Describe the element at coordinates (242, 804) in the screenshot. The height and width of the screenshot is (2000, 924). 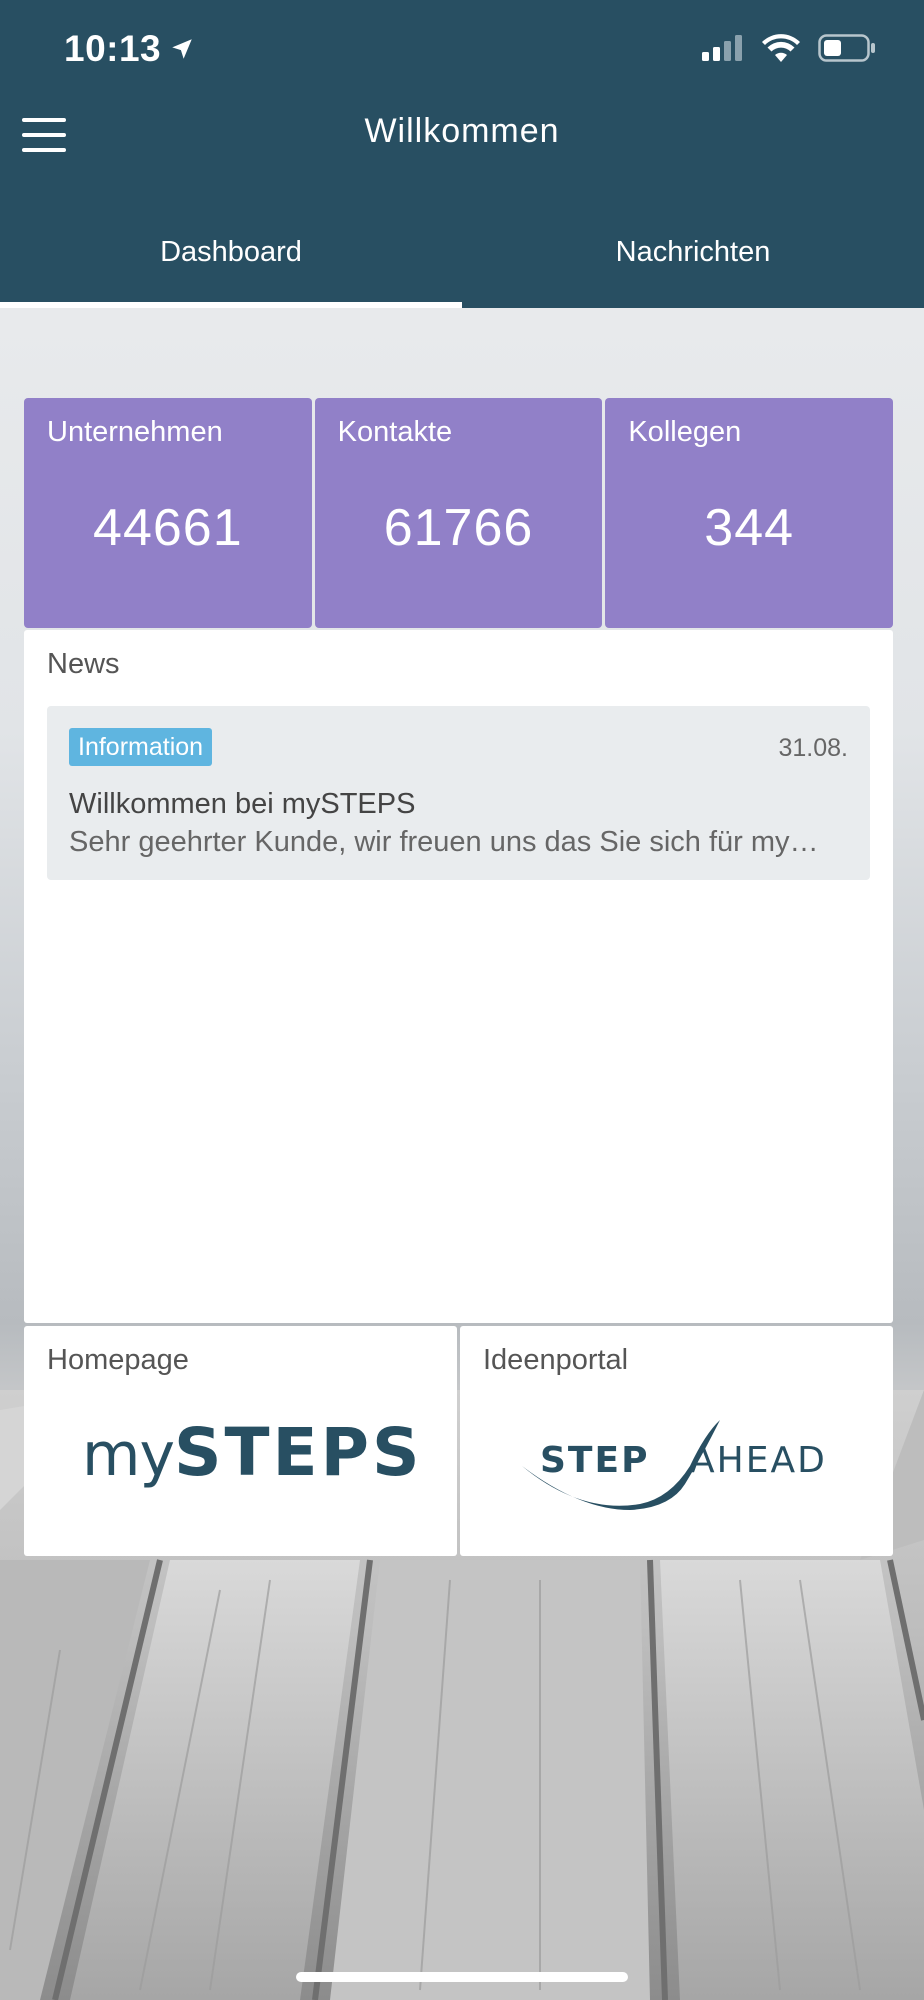
I see `news-headline: Willkommen bei mySTEPS` at that location.